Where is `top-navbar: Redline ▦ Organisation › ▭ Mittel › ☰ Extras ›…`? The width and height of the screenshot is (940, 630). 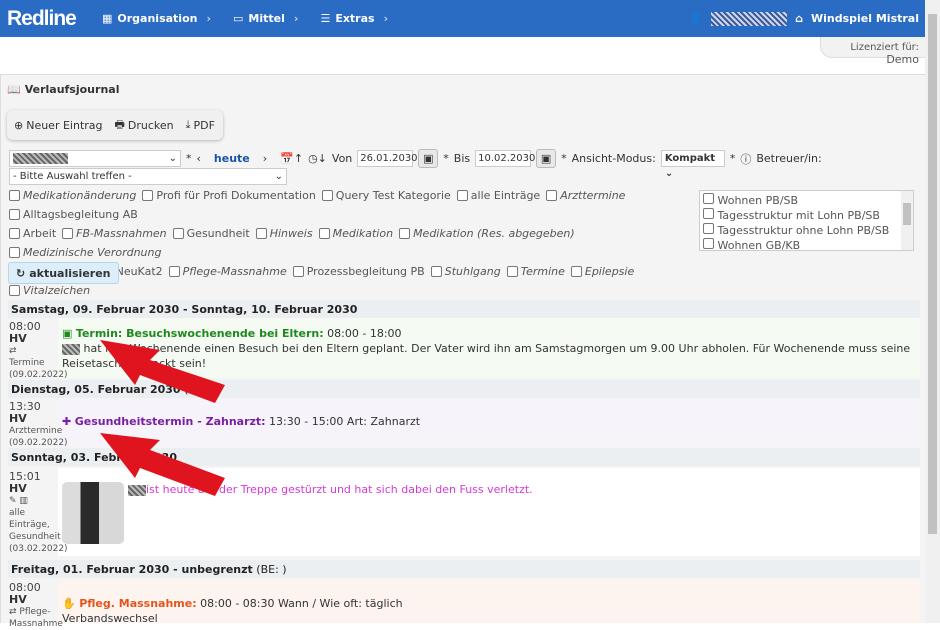 top-navbar: Redline ▦ Organisation › ▭ Mittel › ☰ Extras ›… is located at coordinates (462, 18).